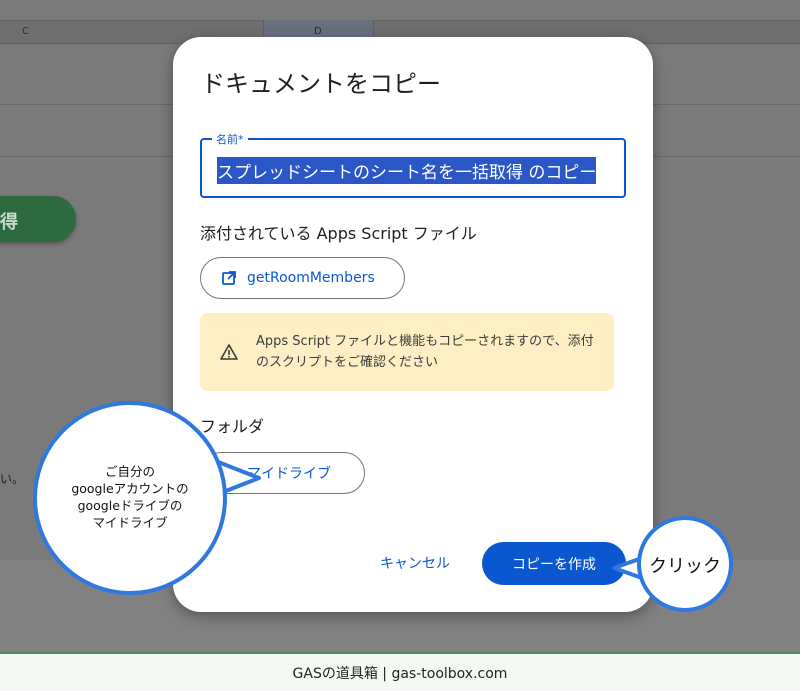 This screenshot has height=691, width=800. Describe the element at coordinates (338, 233) in the screenshot. I see `attached-scripts-label: 添付されている Apps Script ファイル` at that location.